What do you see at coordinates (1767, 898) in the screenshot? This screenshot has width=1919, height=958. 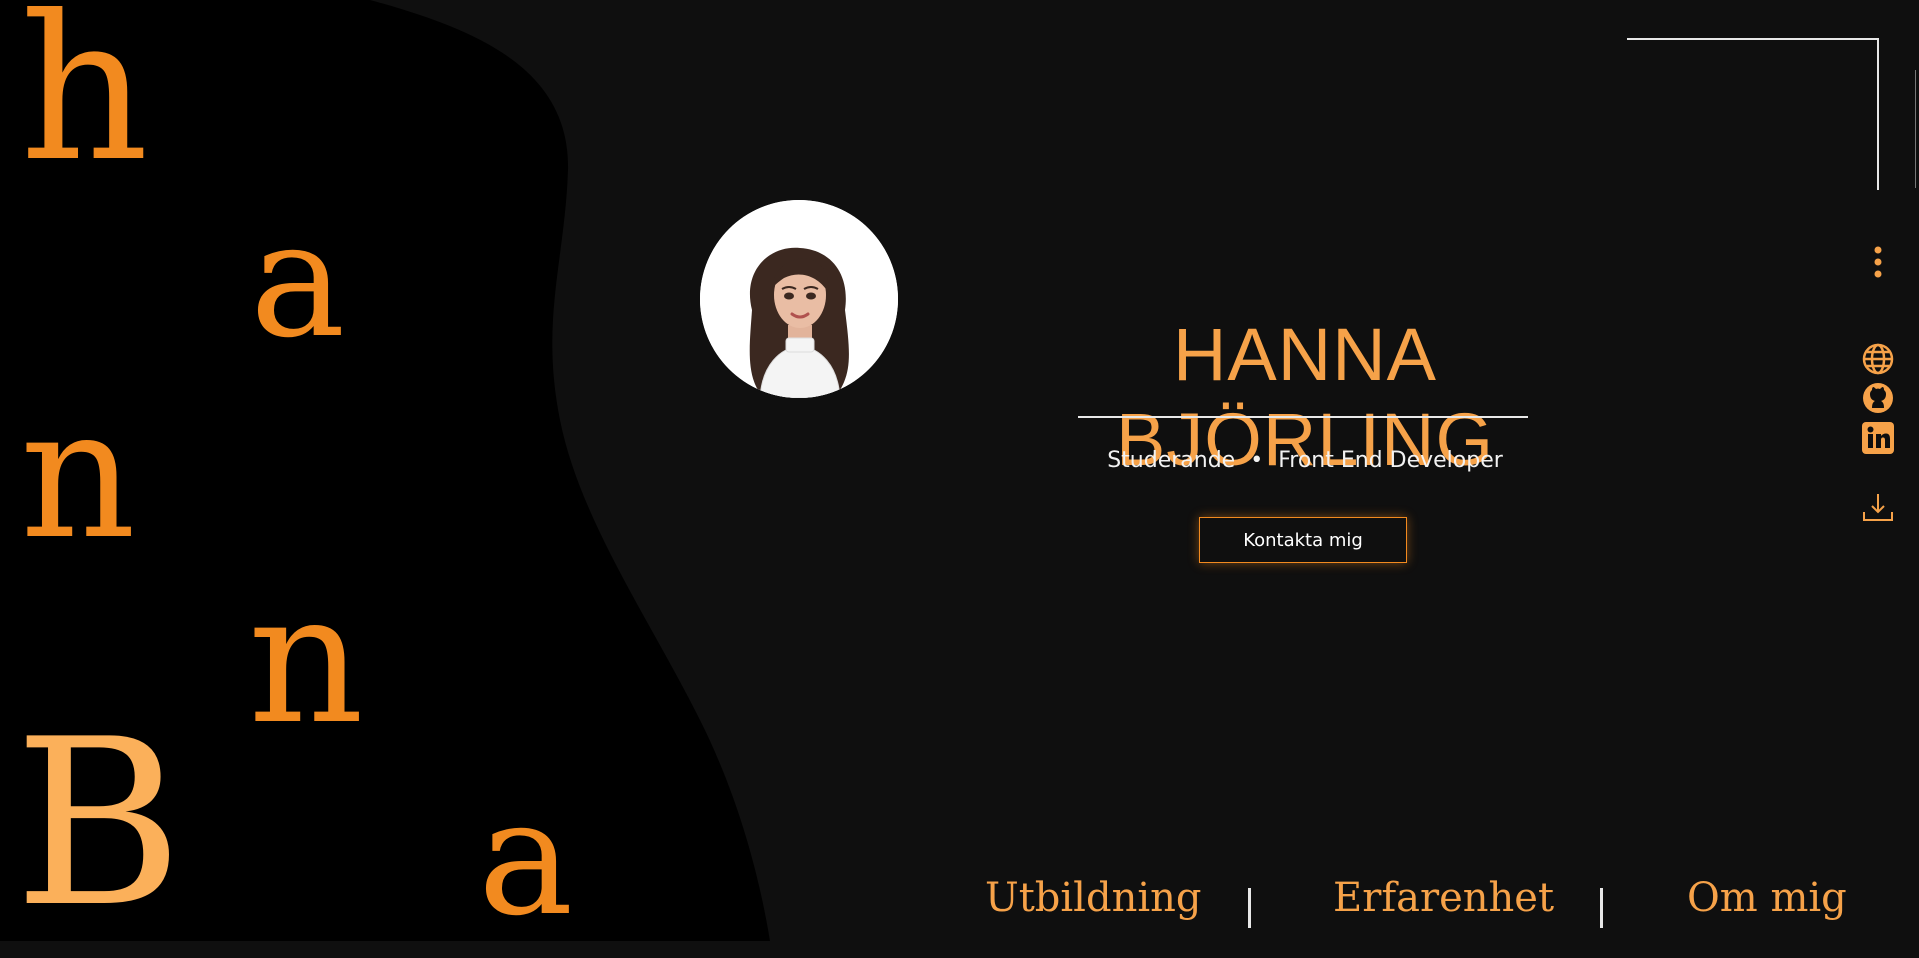 I see `nav-om-mig: Om mig` at bounding box center [1767, 898].